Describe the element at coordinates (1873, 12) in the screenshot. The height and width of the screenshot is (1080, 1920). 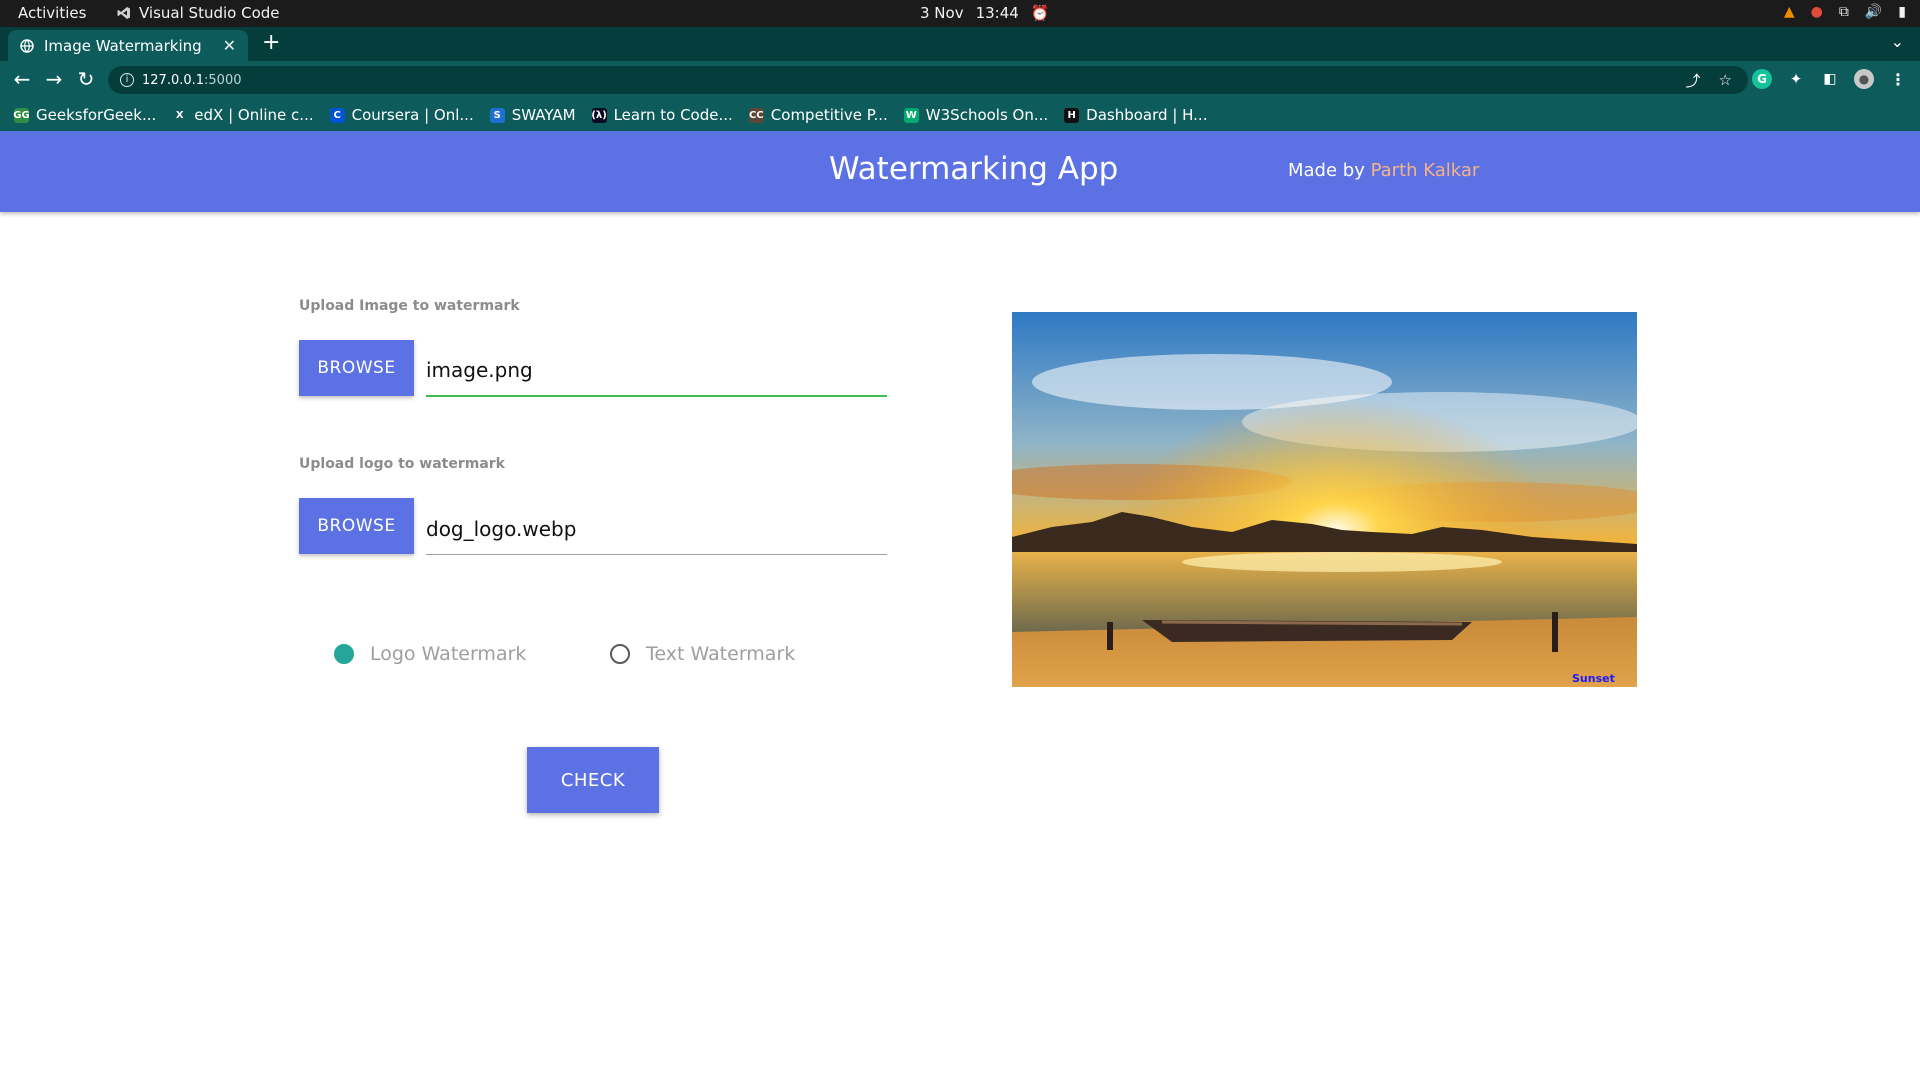
I see `volume-icon: 🔊` at that location.